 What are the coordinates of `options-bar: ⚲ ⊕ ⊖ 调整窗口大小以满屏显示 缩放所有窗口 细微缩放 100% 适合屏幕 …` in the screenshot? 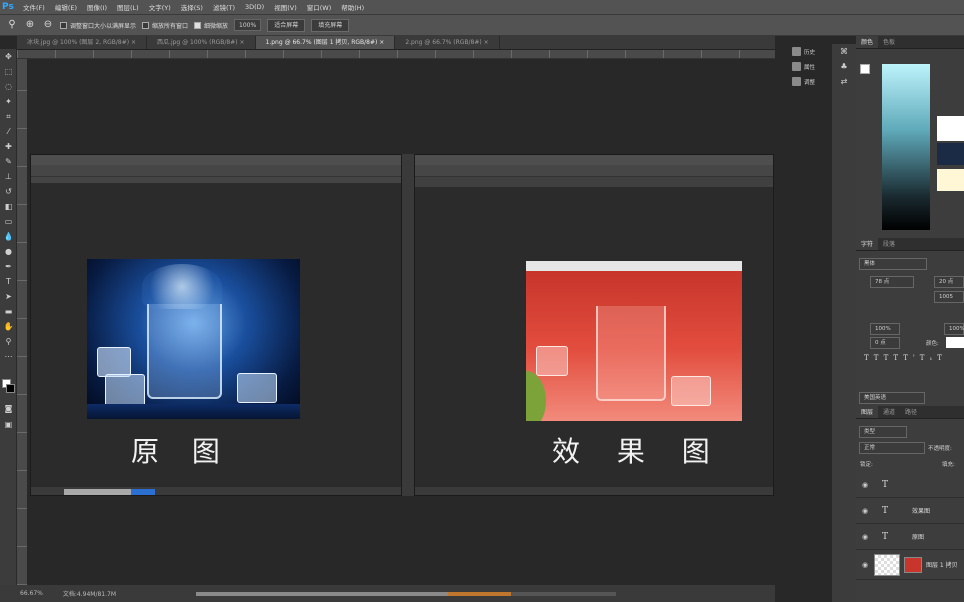 It's located at (482, 25).